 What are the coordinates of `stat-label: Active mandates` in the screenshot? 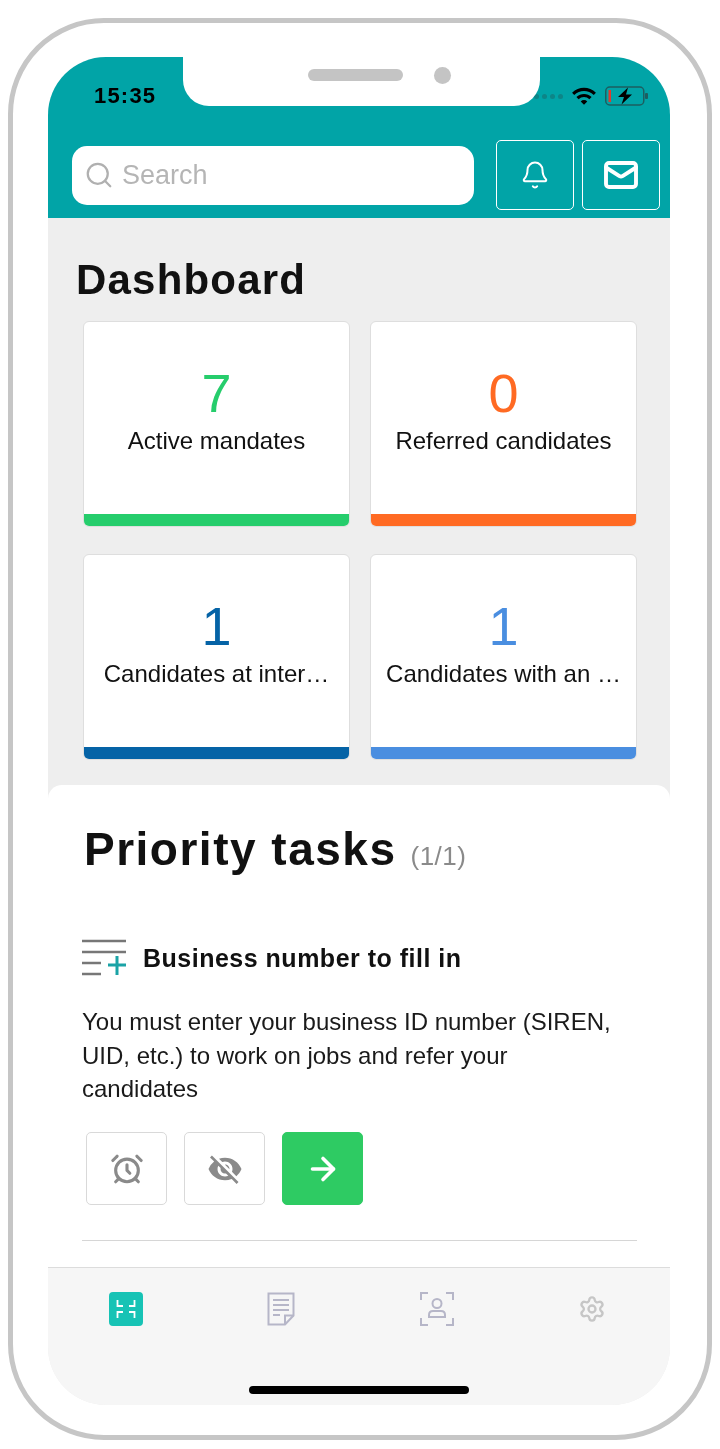 It's located at (216, 441).